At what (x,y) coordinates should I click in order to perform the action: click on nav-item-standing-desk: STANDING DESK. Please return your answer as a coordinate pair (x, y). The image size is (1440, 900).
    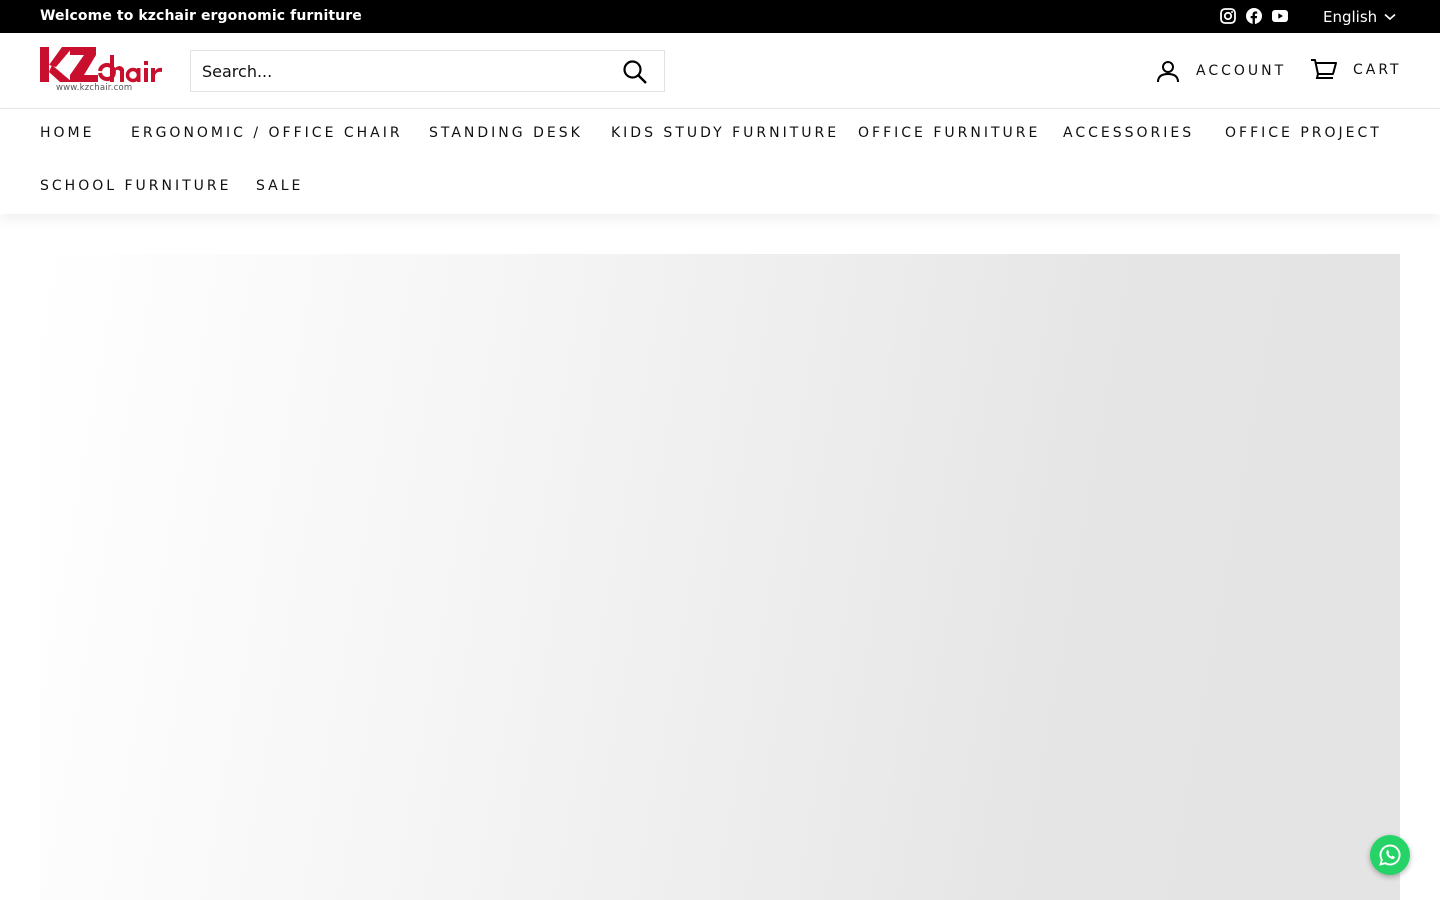
    Looking at the image, I should click on (506, 133).